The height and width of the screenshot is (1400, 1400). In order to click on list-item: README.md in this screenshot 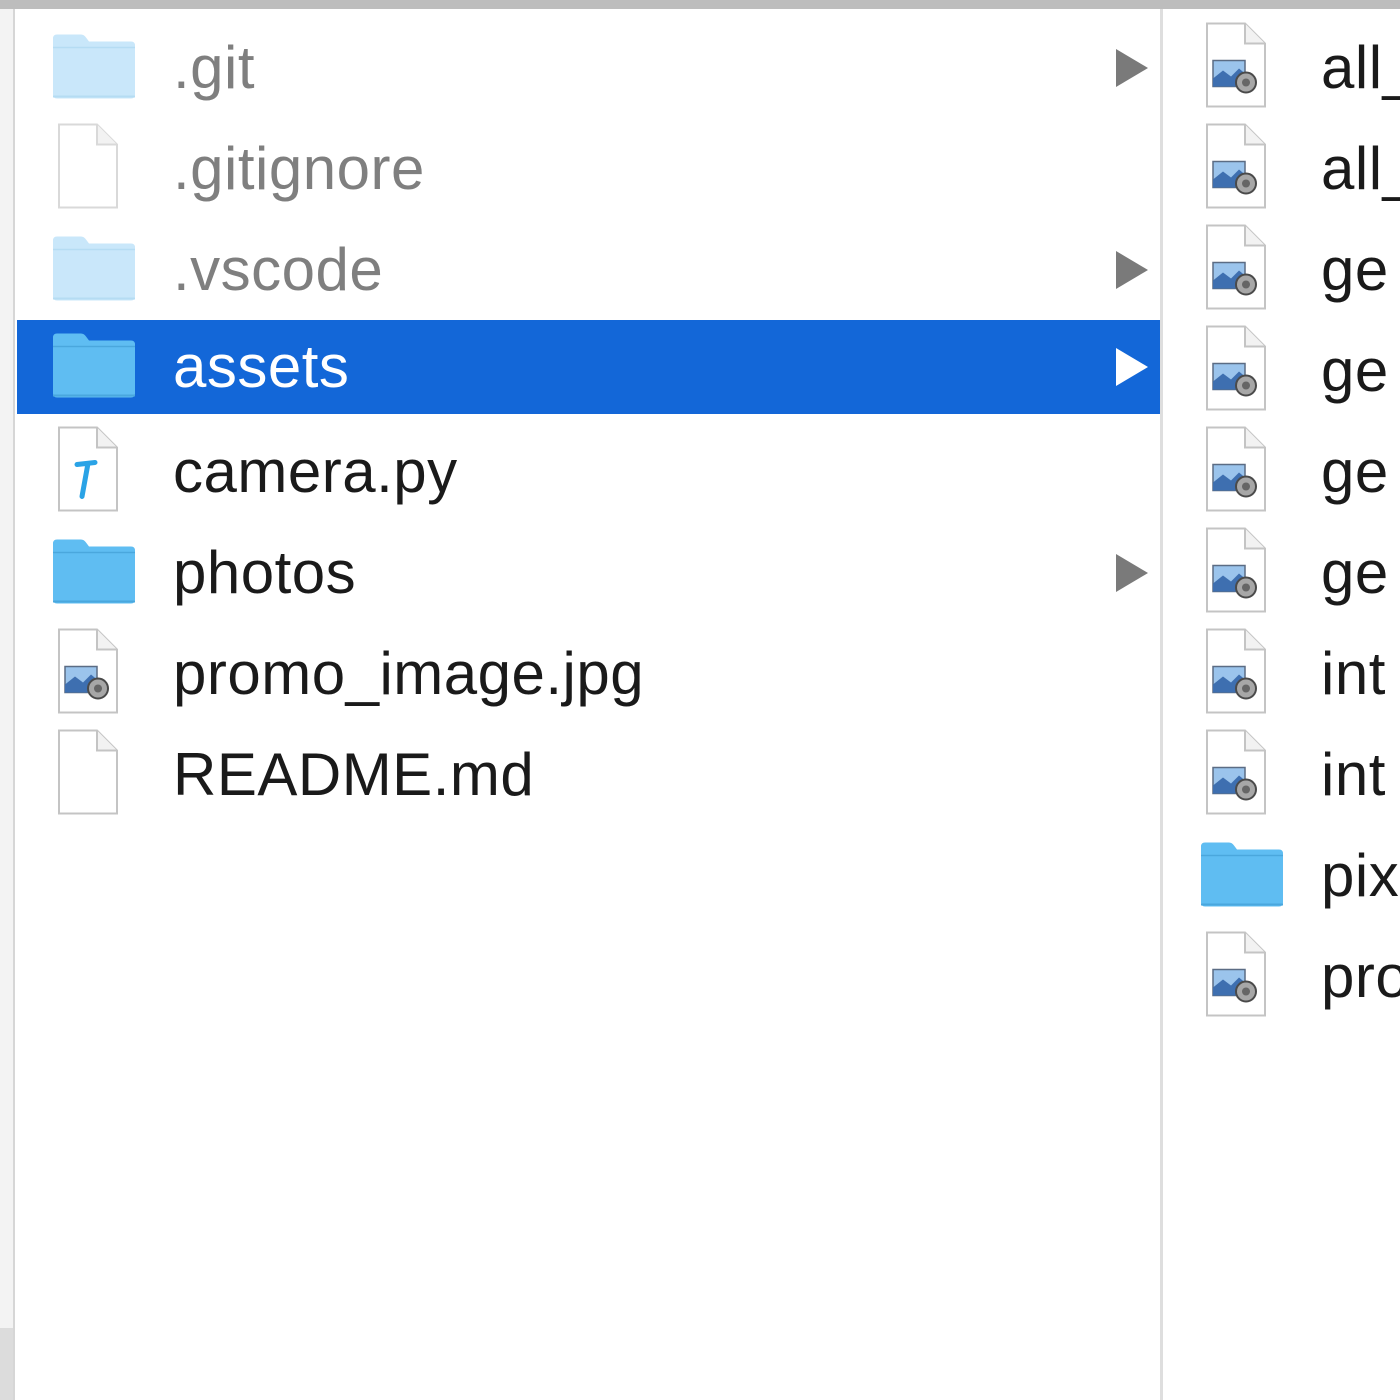, I will do `click(588, 774)`.